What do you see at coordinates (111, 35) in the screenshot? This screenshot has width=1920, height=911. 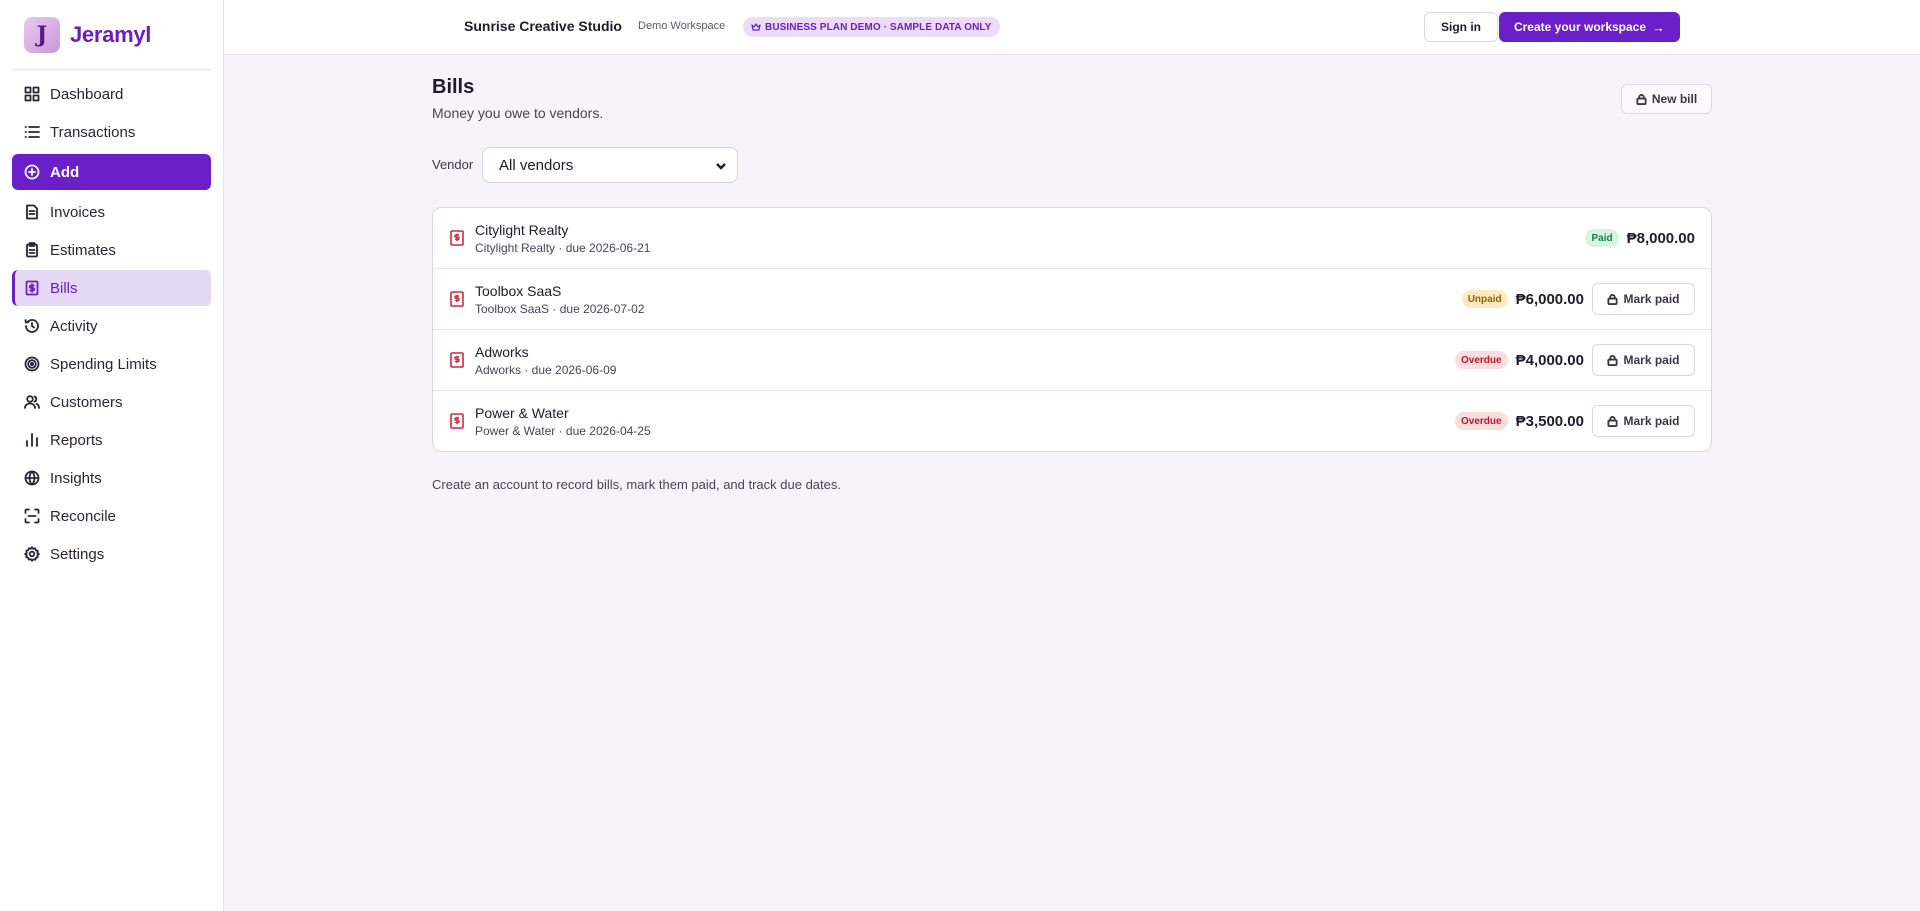 I see `brand: J Jeramyl` at bounding box center [111, 35].